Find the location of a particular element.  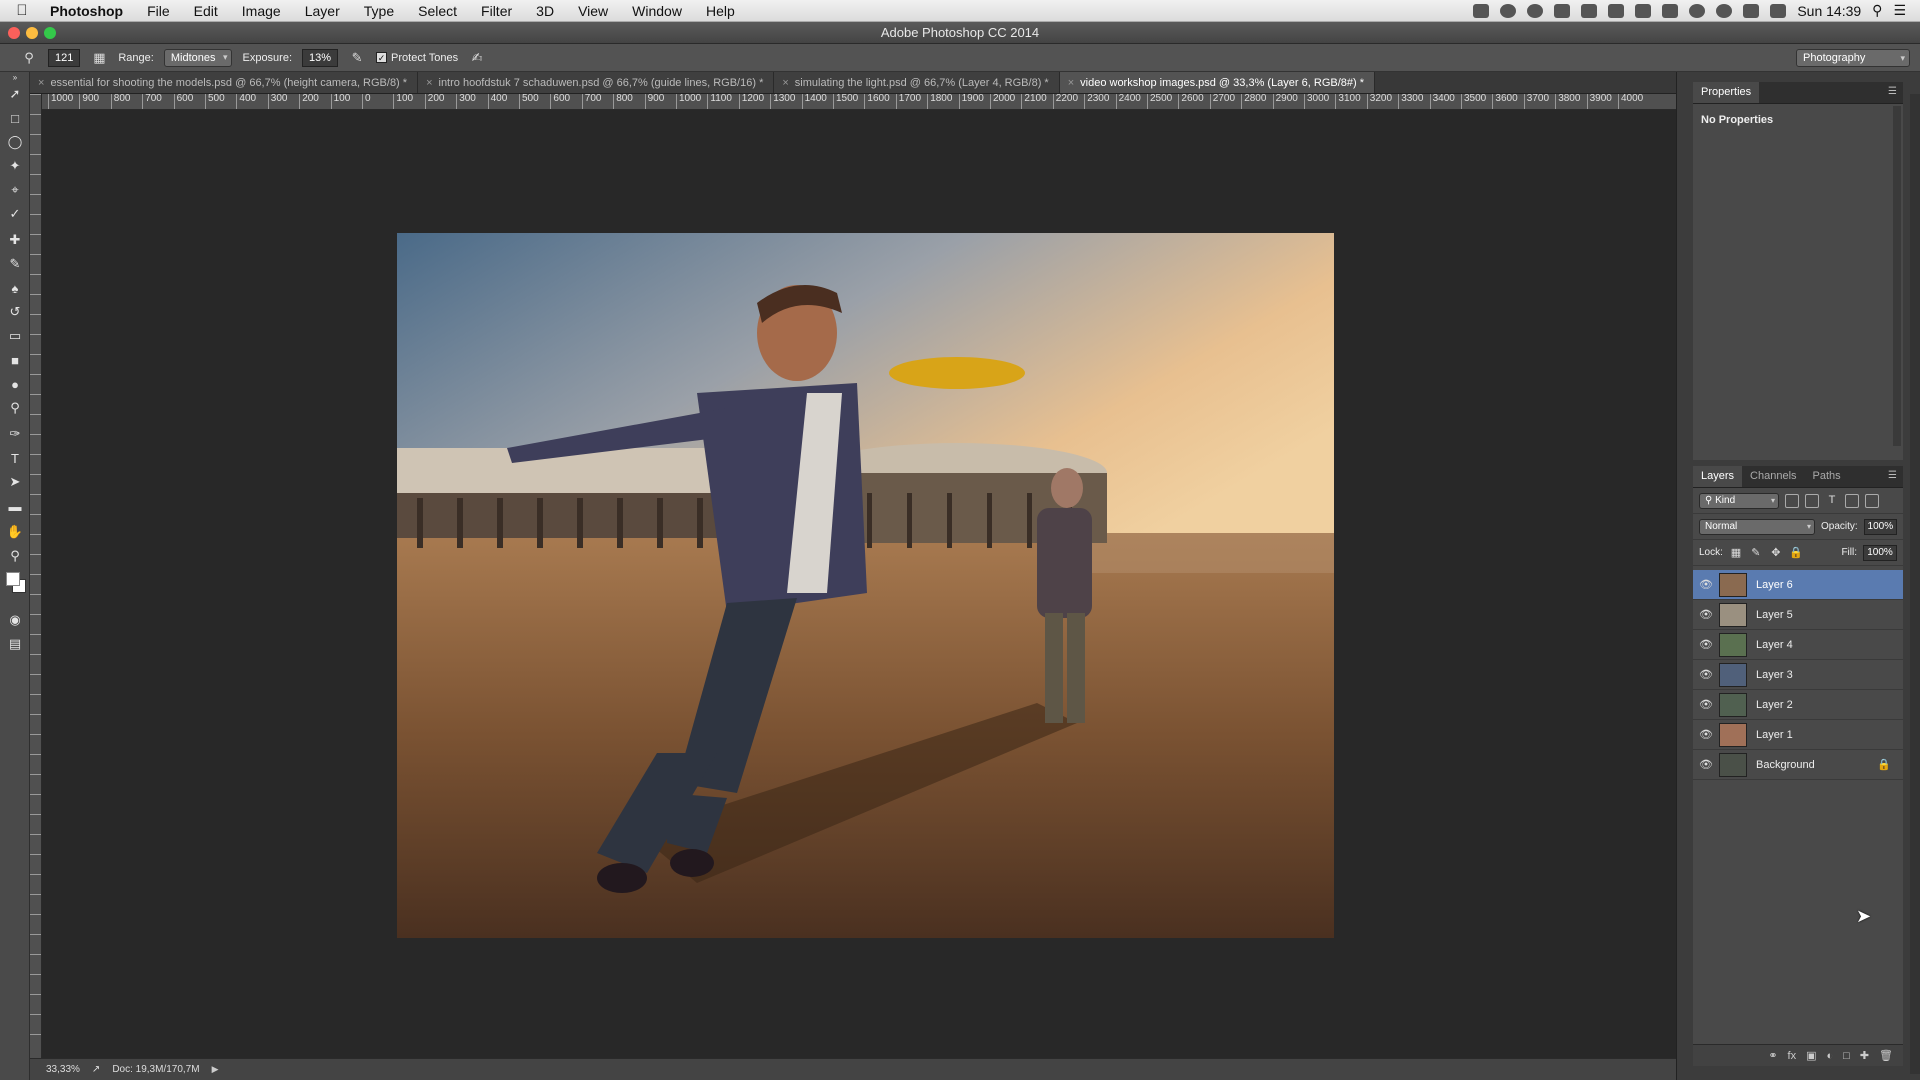

type-tool-icon: T is located at coordinates (15, 458).